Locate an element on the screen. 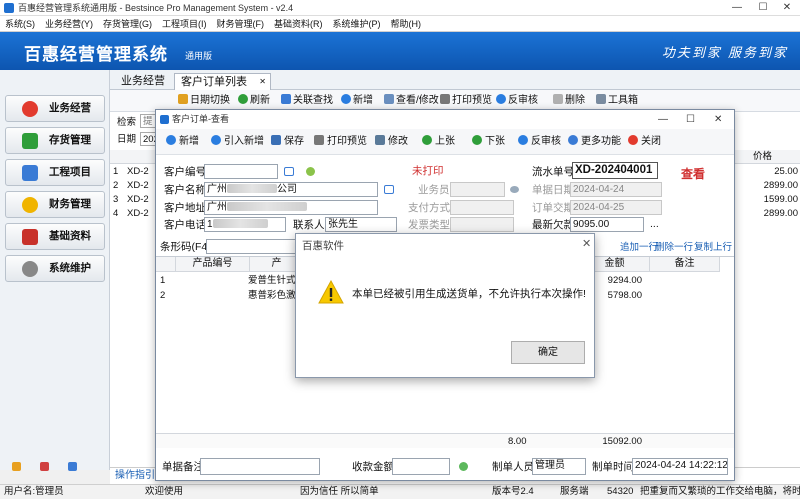 The width and height of the screenshot is (800, 499). price-header: 价格 is located at coordinates (763, 156).